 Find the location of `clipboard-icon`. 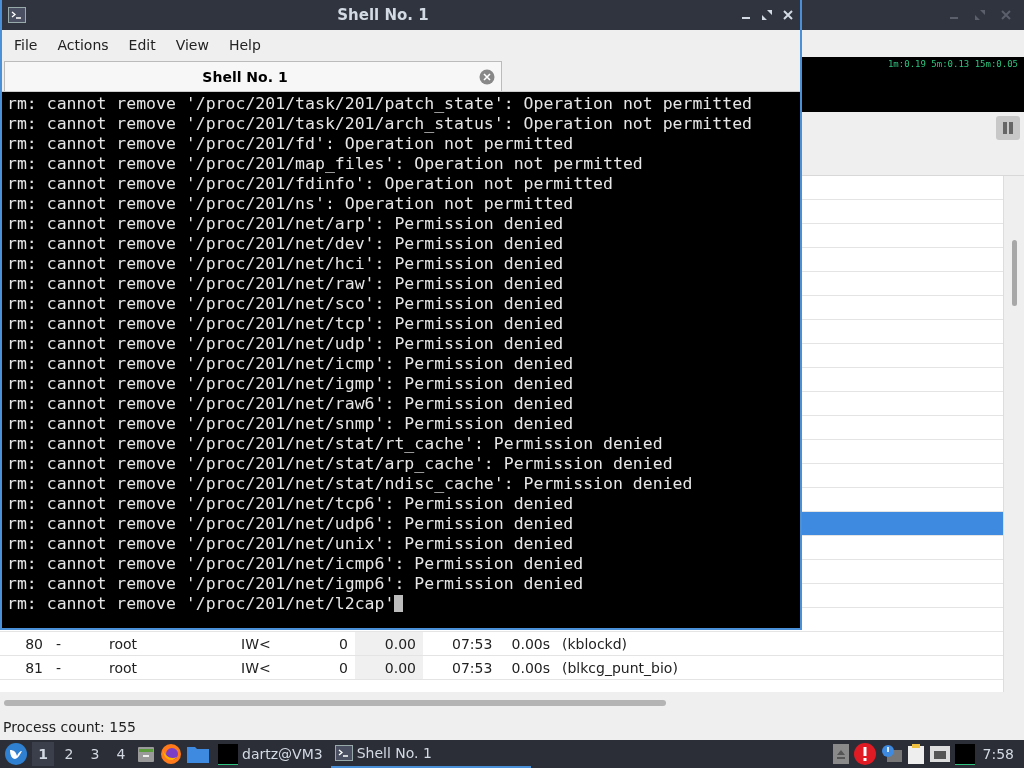

clipboard-icon is located at coordinates (915, 754).